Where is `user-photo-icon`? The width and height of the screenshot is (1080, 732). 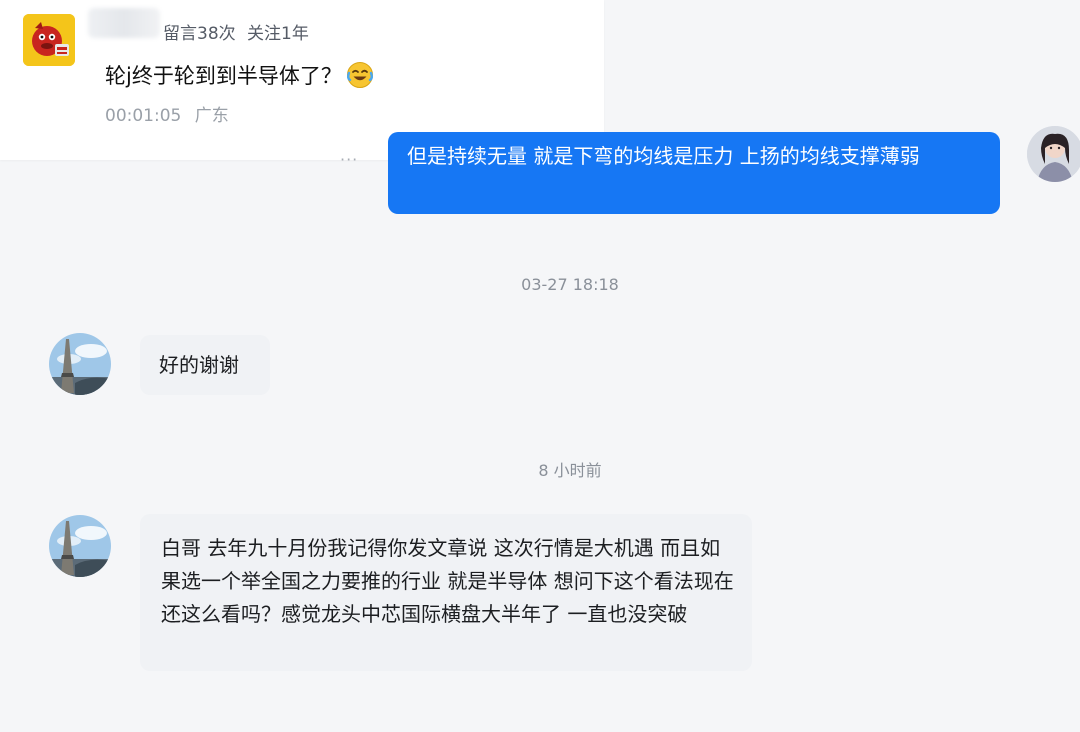
user-photo-icon is located at coordinates (1053, 154).